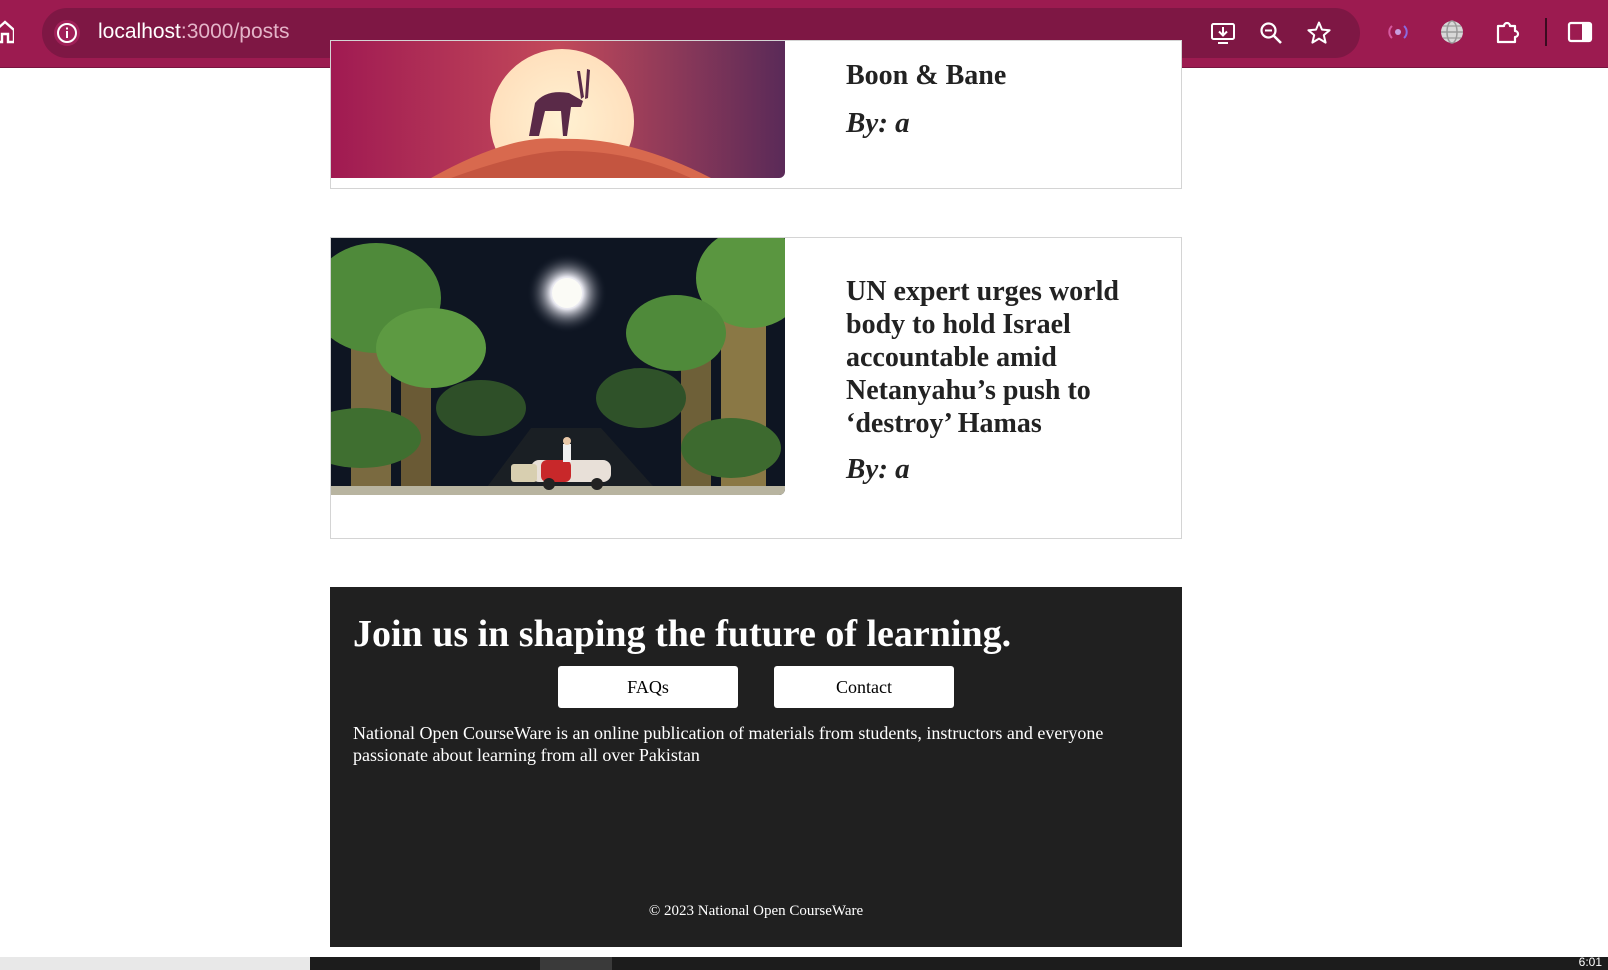 This screenshot has width=1608, height=970. What do you see at coordinates (1452, 32) in the screenshot?
I see `globe-extension-icon` at bounding box center [1452, 32].